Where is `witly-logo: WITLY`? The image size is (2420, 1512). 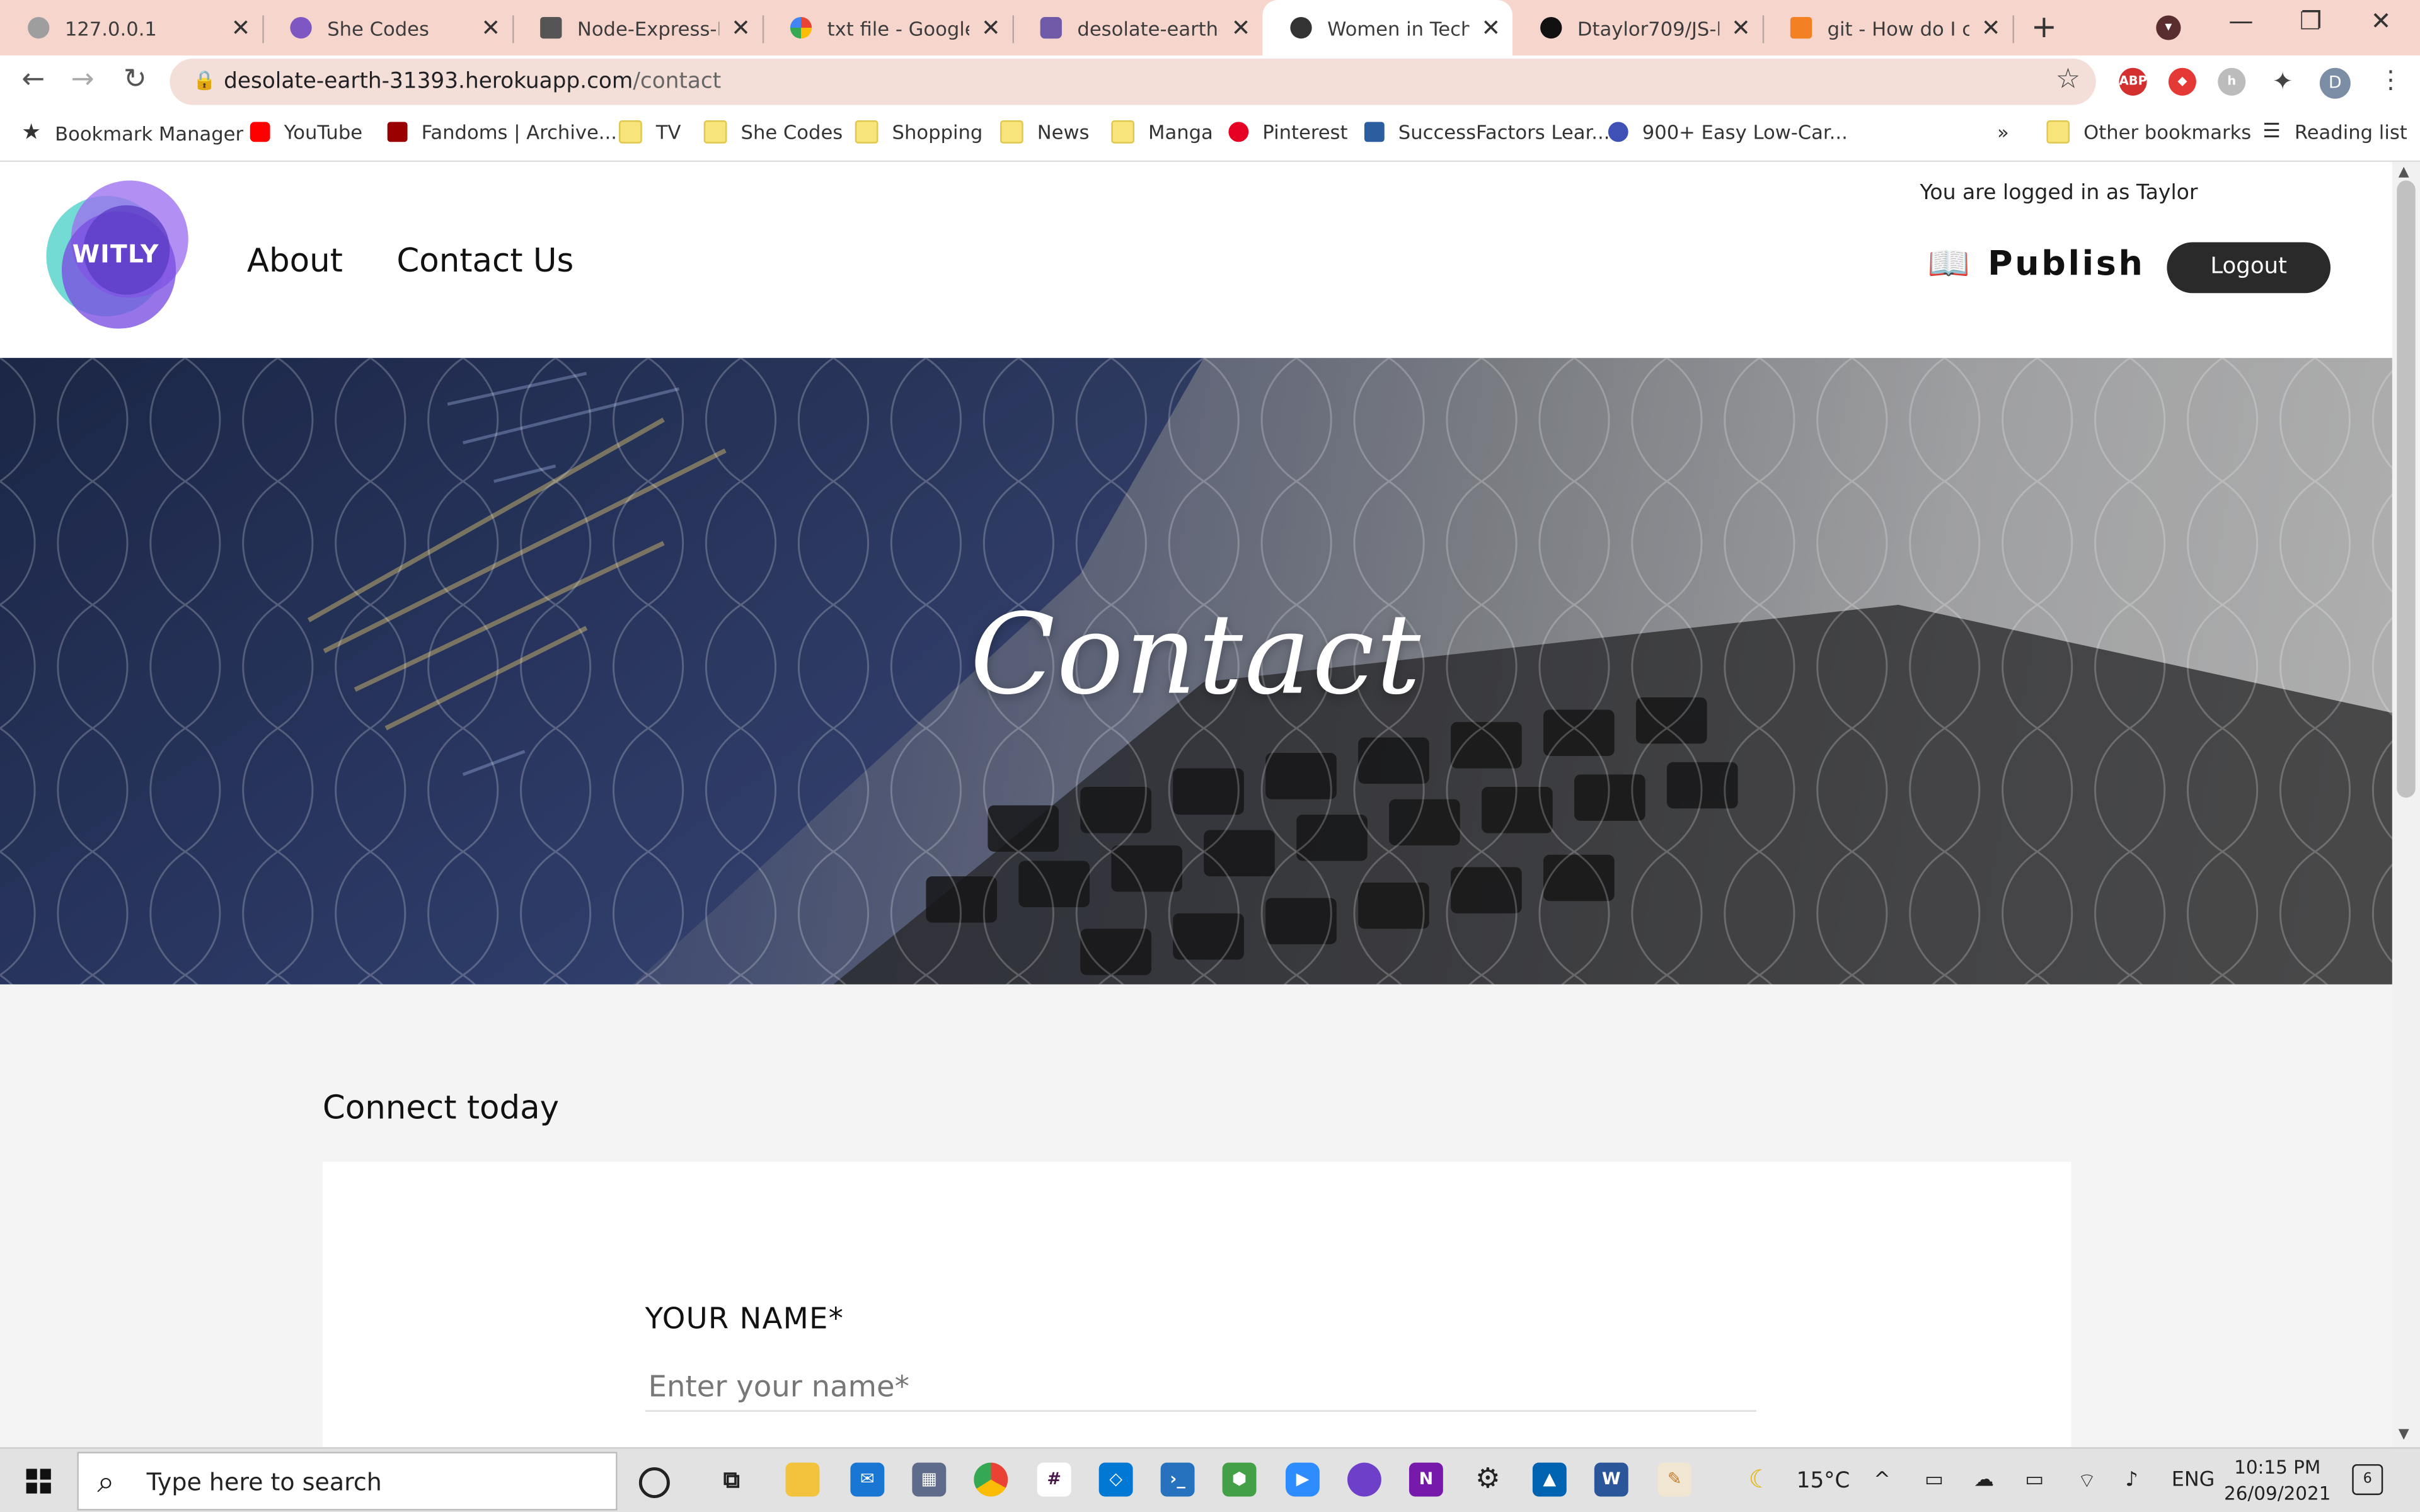 witly-logo: WITLY is located at coordinates (116, 256).